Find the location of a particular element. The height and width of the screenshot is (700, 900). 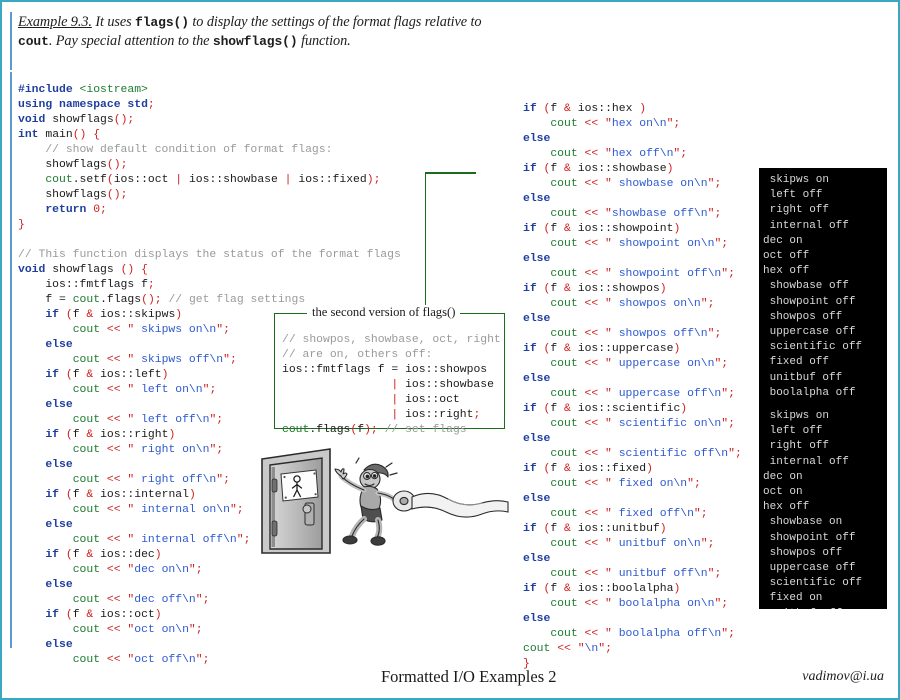

callout-leader-horizontal is located at coordinates (451, 173).